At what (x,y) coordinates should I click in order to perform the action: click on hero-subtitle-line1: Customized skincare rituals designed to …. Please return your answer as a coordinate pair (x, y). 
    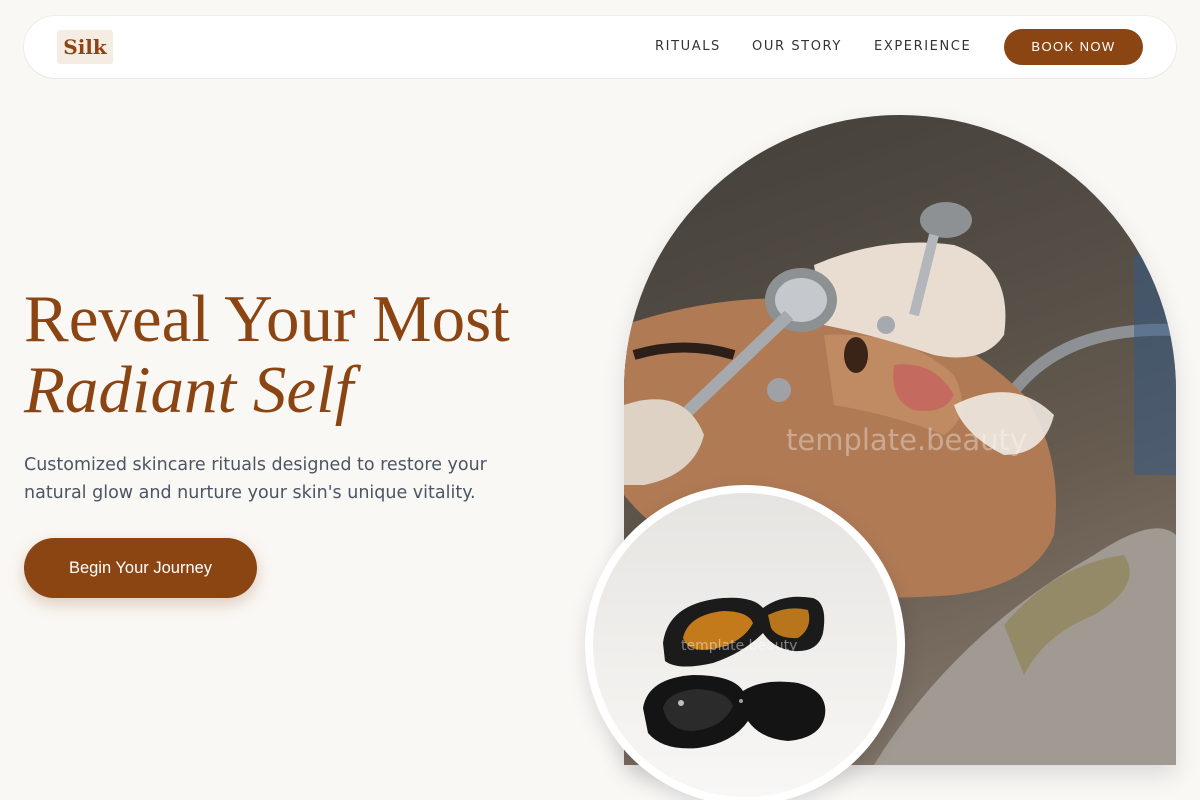
    Looking at the image, I should click on (255, 465).